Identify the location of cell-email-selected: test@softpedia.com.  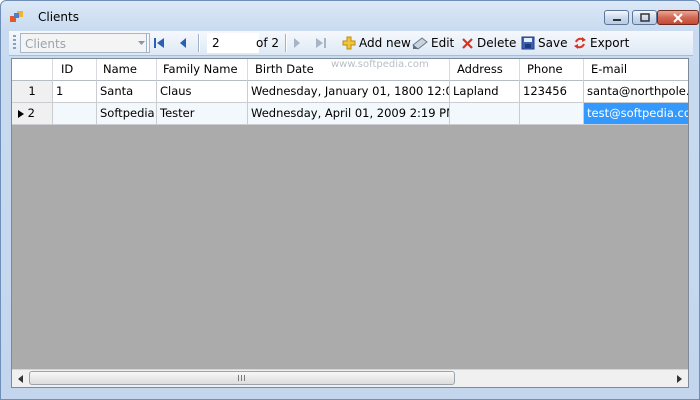
(636, 114).